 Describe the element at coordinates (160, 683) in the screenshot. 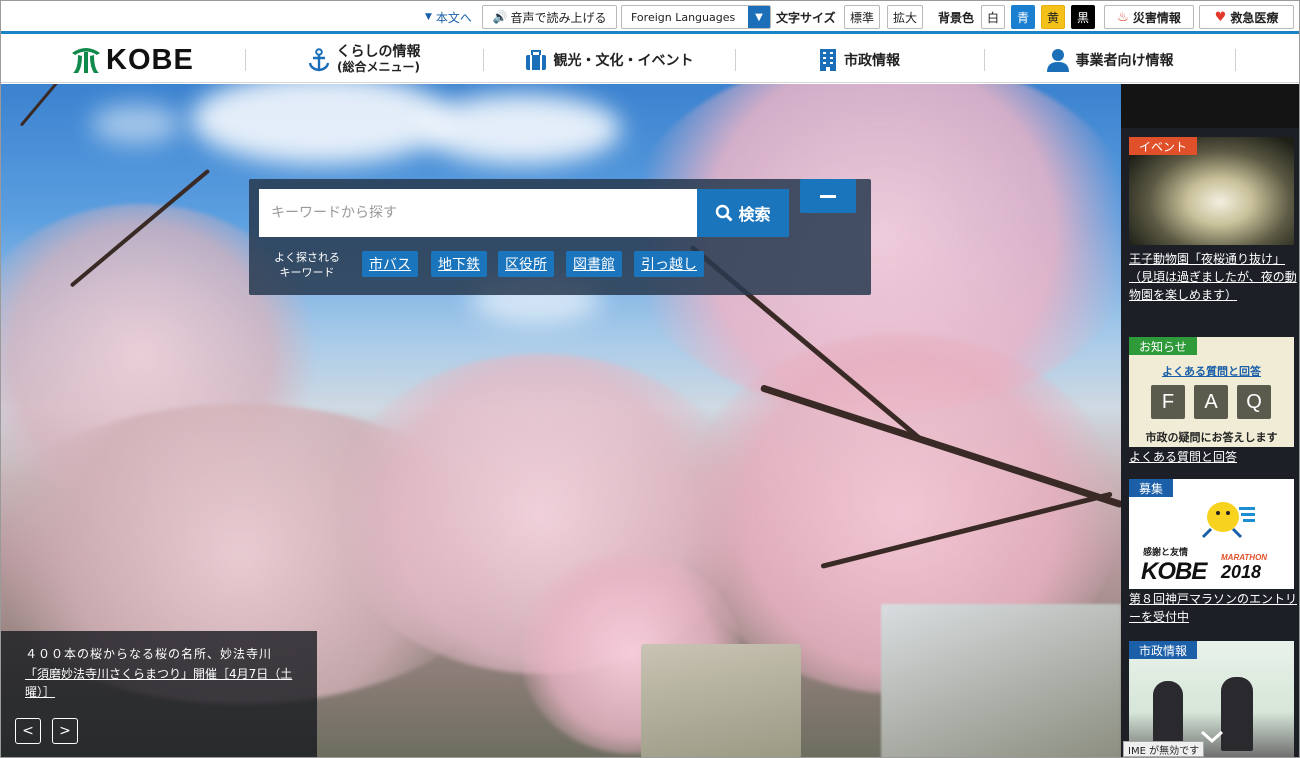

I see `slide-caption-link: 「須磨妙法寺川さくらまつり」開催［4月7日（土曜）］` at that location.